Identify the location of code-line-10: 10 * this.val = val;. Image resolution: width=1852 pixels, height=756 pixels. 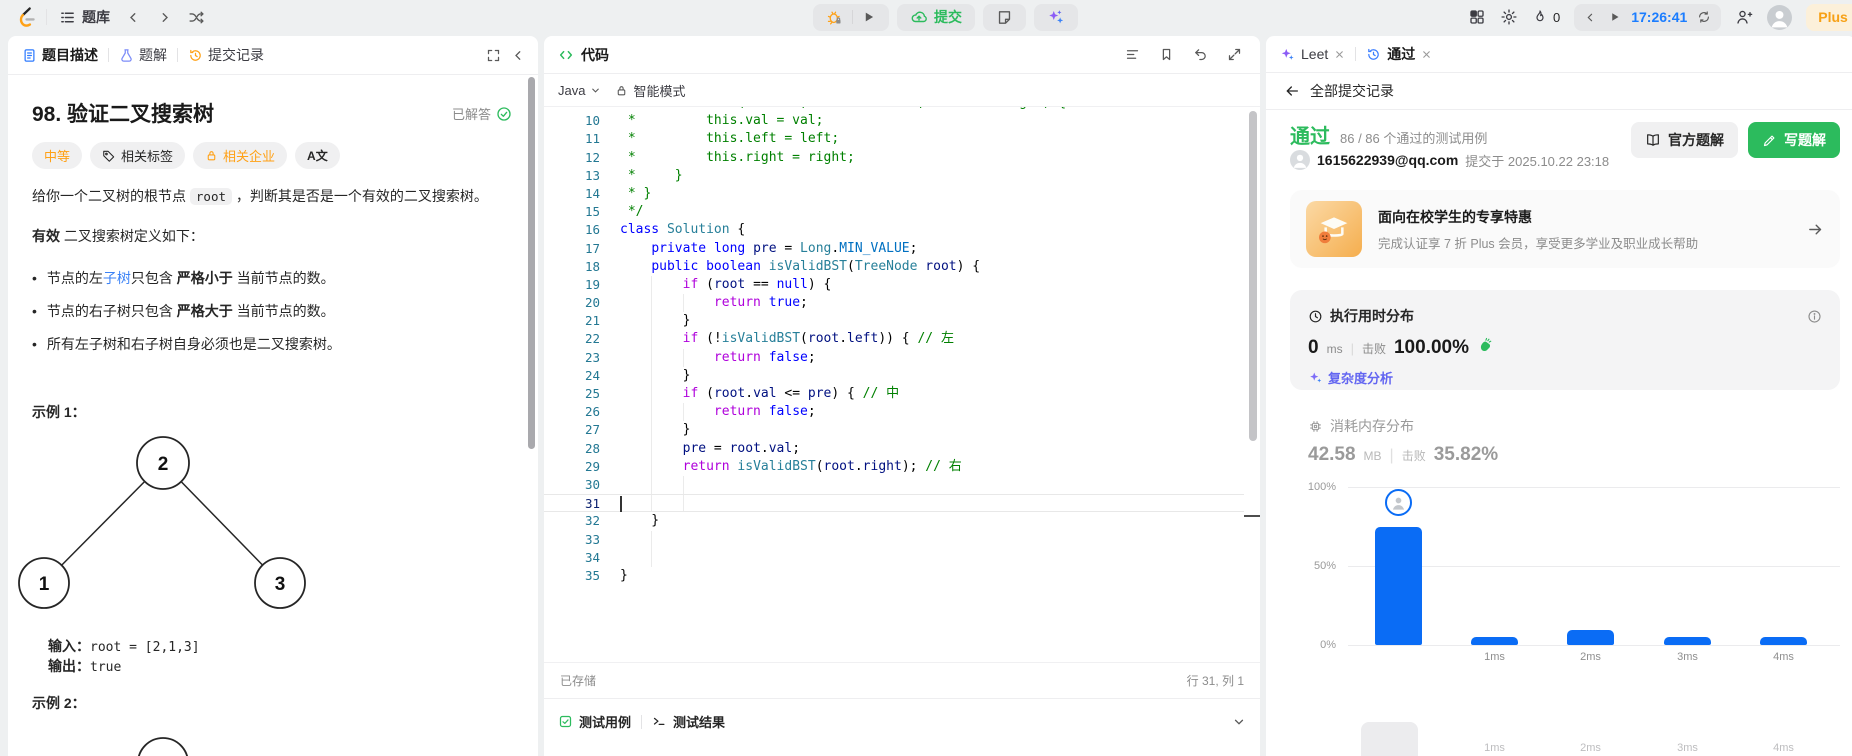
(894, 121).